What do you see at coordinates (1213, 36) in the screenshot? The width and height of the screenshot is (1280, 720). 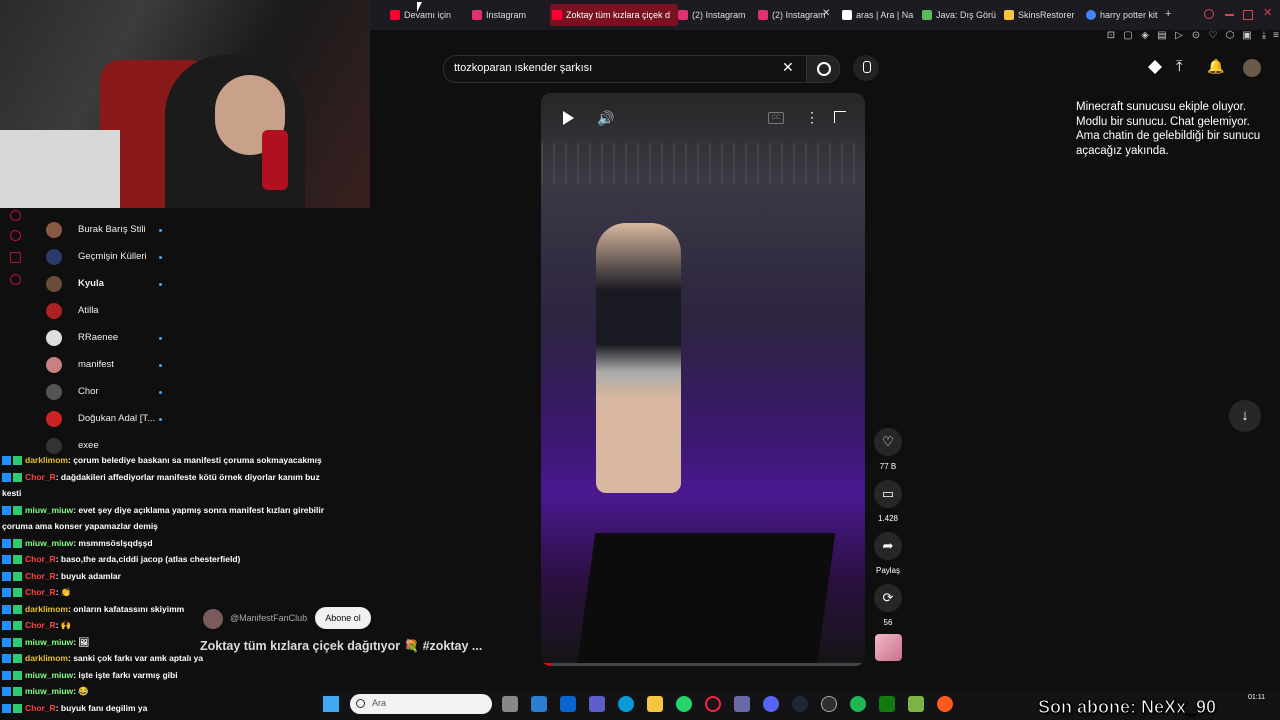 I see `heart-icon: ♡` at bounding box center [1213, 36].